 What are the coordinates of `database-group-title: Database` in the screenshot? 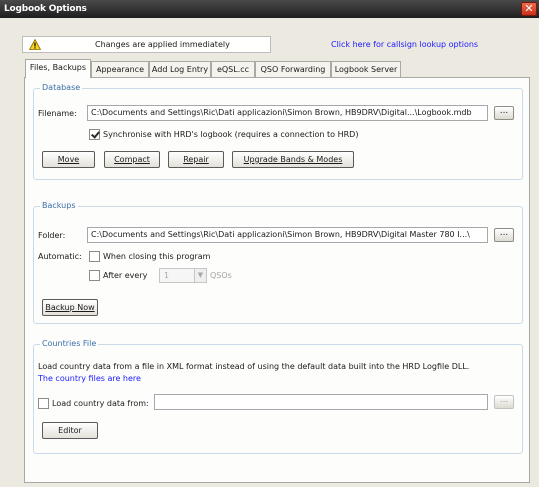 It's located at (61, 87).